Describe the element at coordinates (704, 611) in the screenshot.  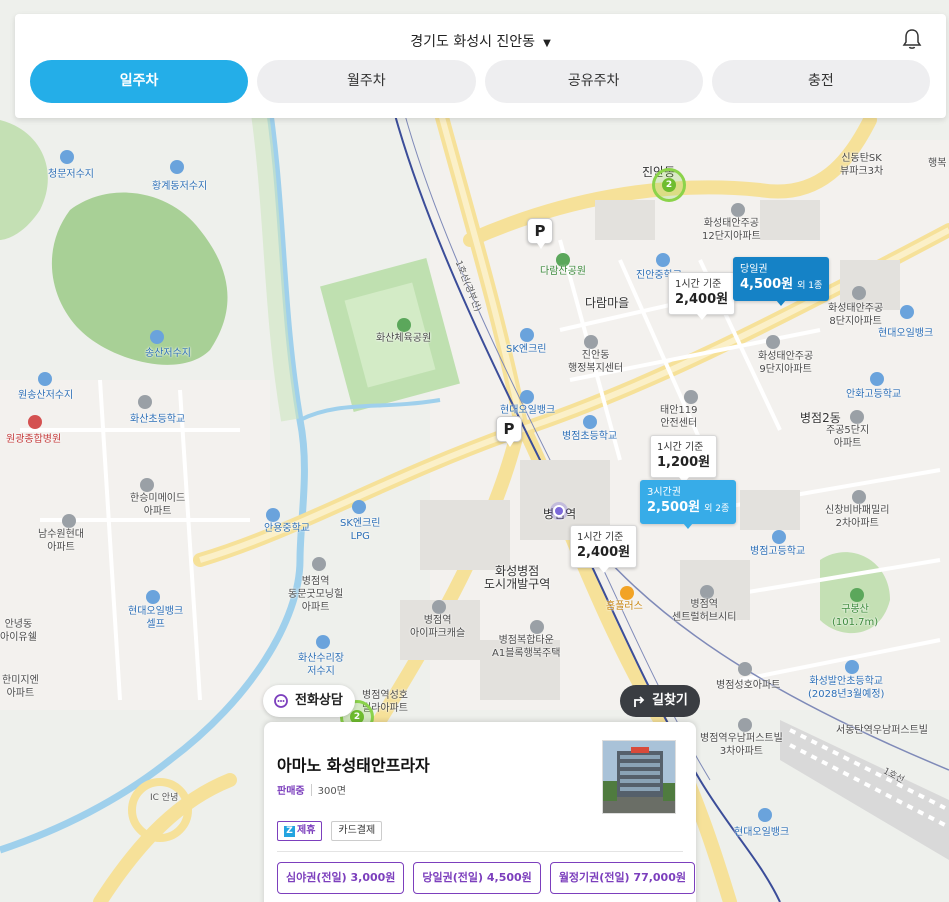
I see `map-label: 병점역 센트럴허브시티` at that location.